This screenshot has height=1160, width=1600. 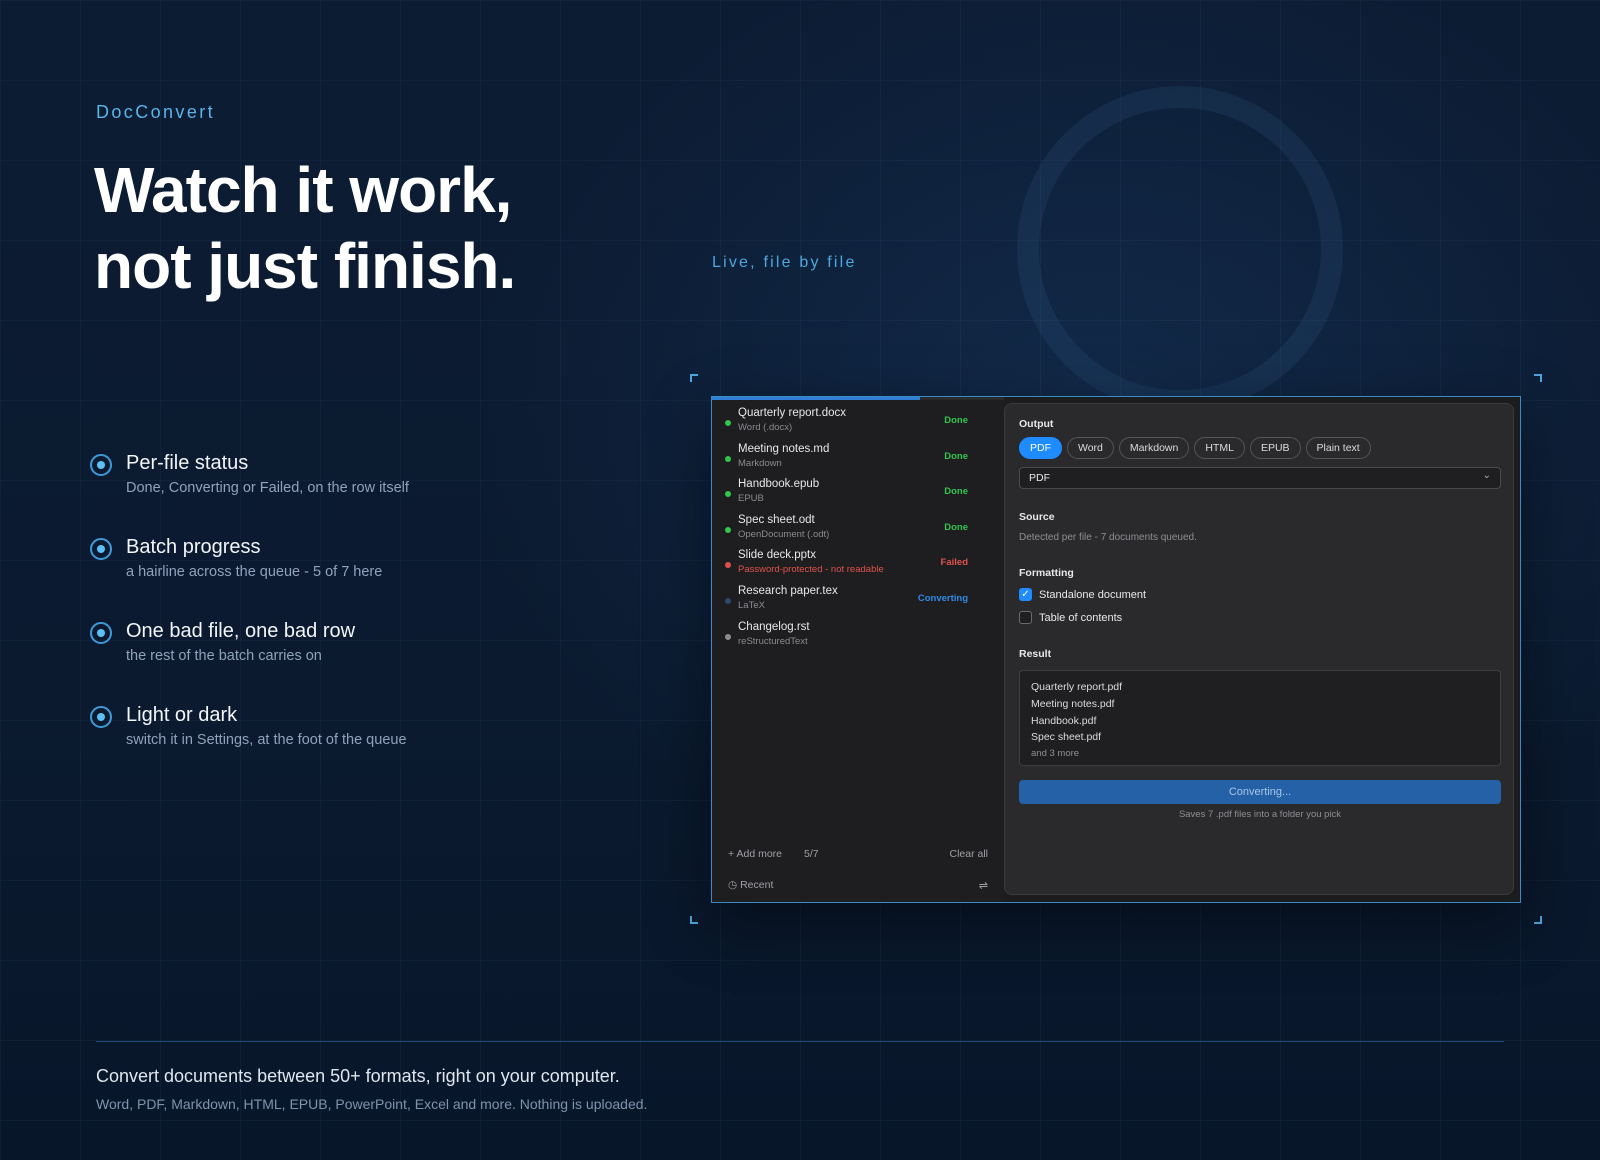 I want to click on feature-desc: the rest of the batch carries on, so click(x=224, y=656).